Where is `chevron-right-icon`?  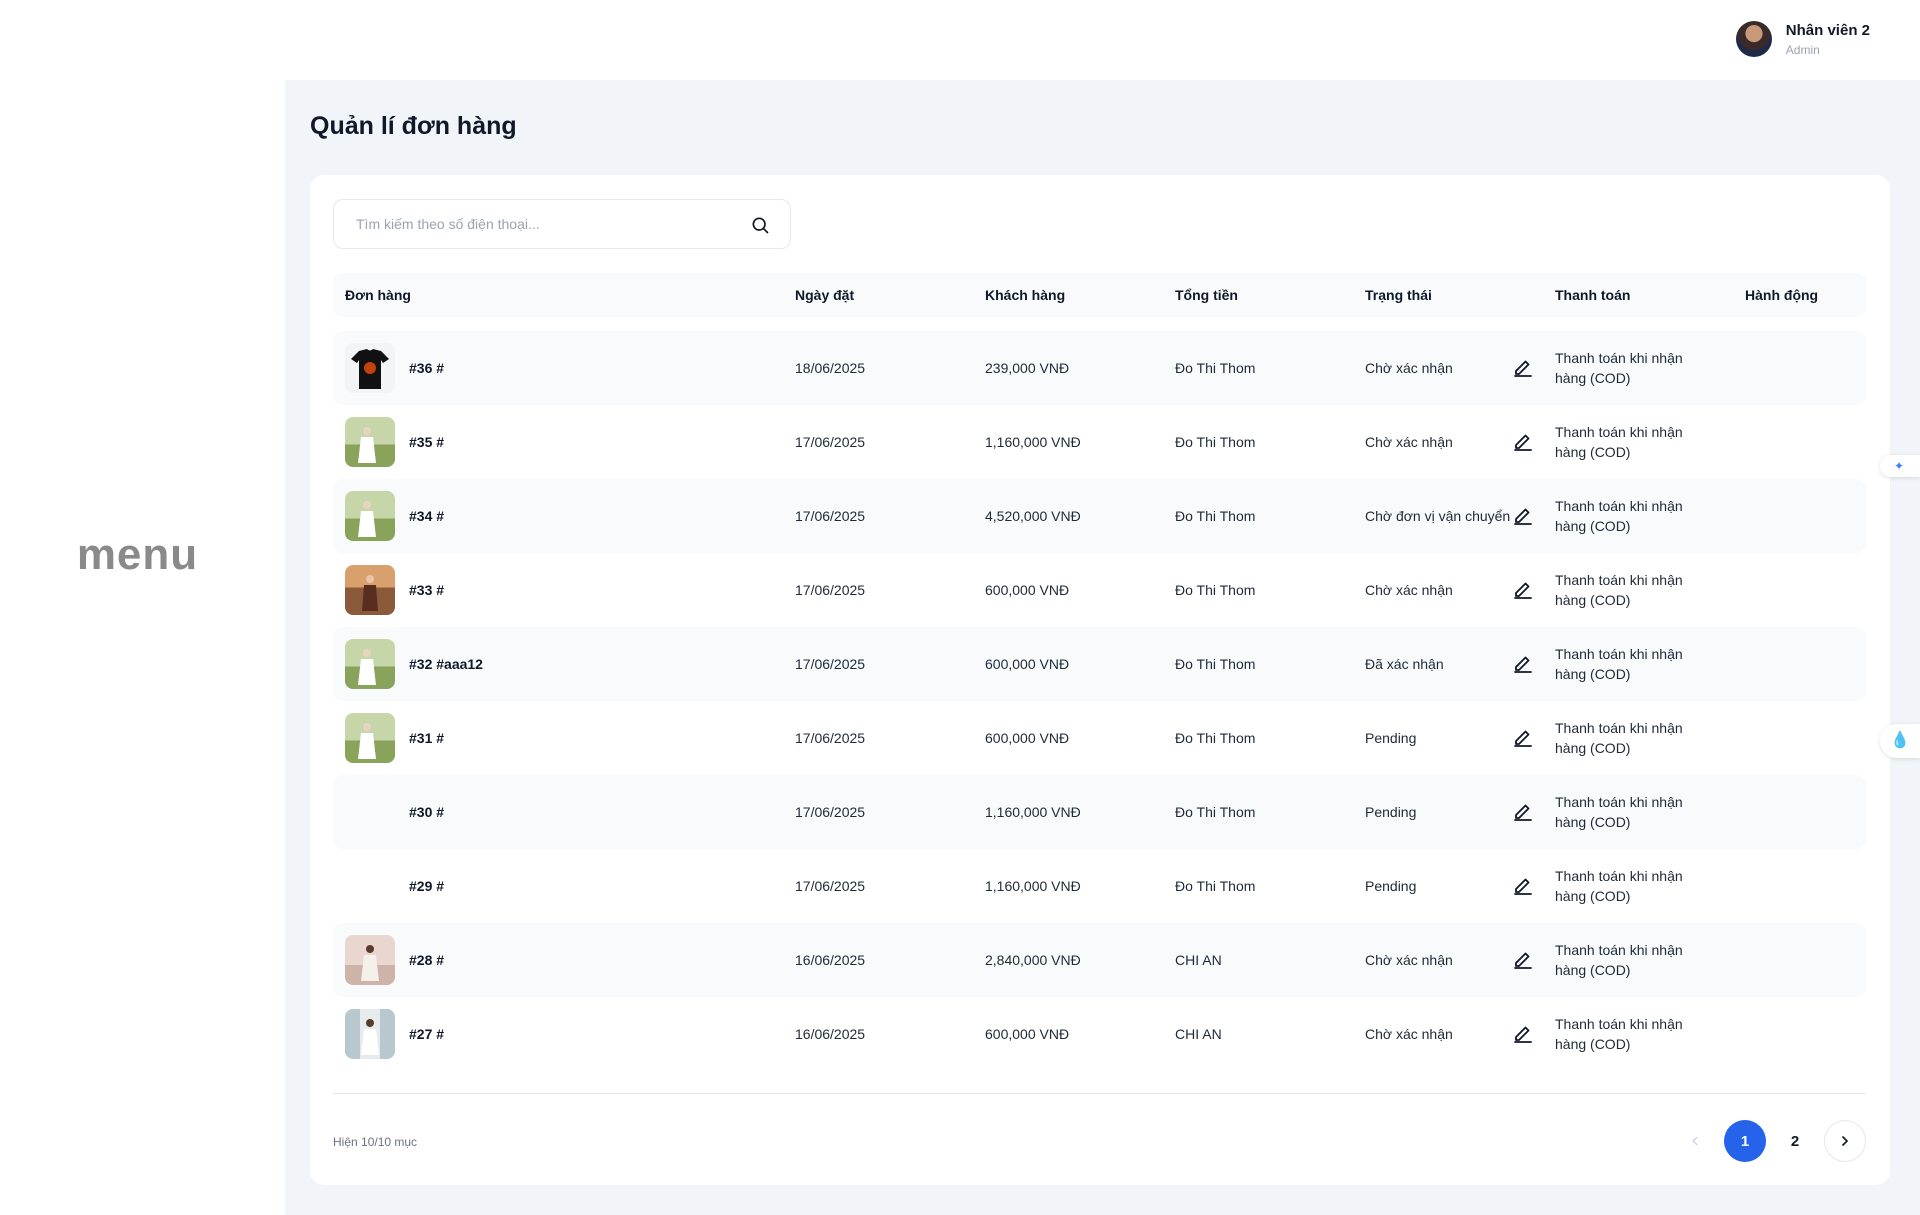 chevron-right-icon is located at coordinates (1845, 1141).